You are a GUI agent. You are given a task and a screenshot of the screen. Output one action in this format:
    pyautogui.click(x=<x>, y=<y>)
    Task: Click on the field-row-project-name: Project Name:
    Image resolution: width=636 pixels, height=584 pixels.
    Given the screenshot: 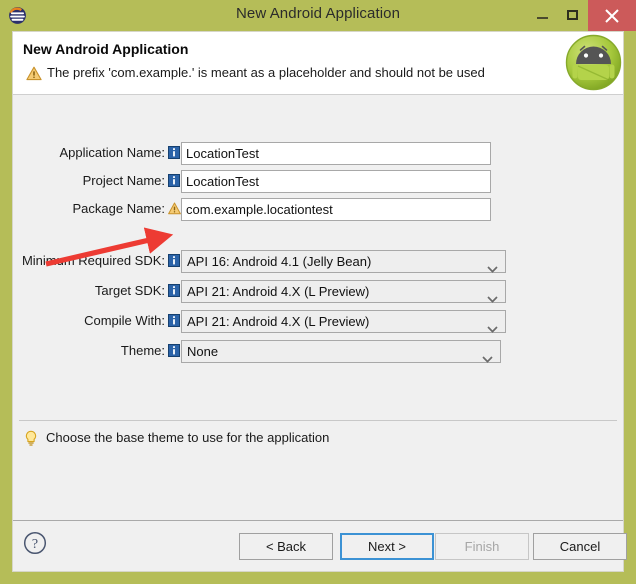 What is the action you would take?
    pyautogui.click(x=318, y=182)
    